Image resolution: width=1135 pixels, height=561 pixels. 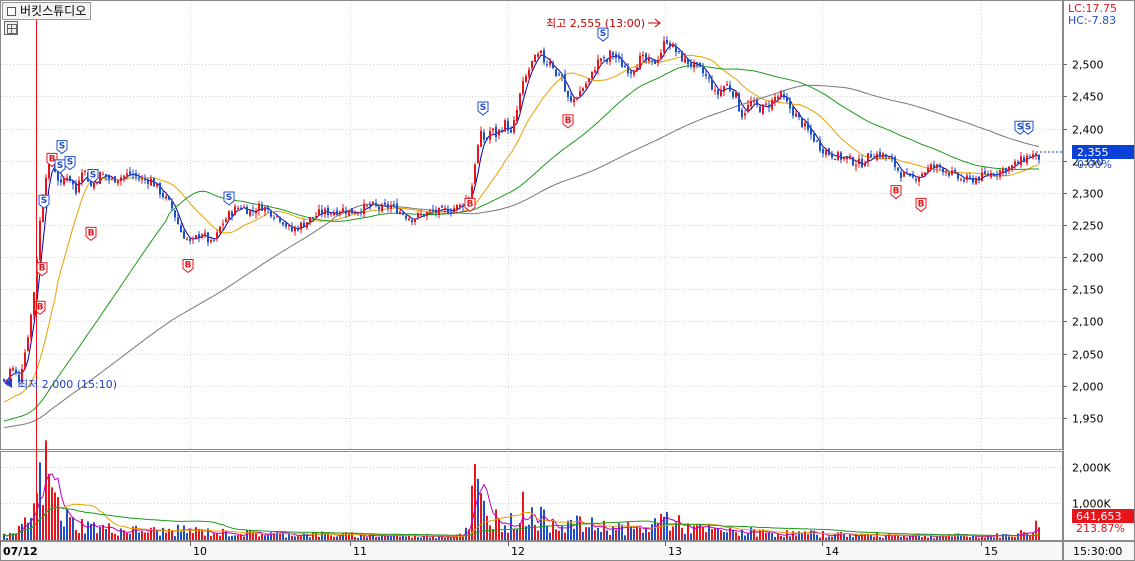 What do you see at coordinates (229, 198) in the screenshot?
I see `sell-signal-marker-letter: S` at bounding box center [229, 198].